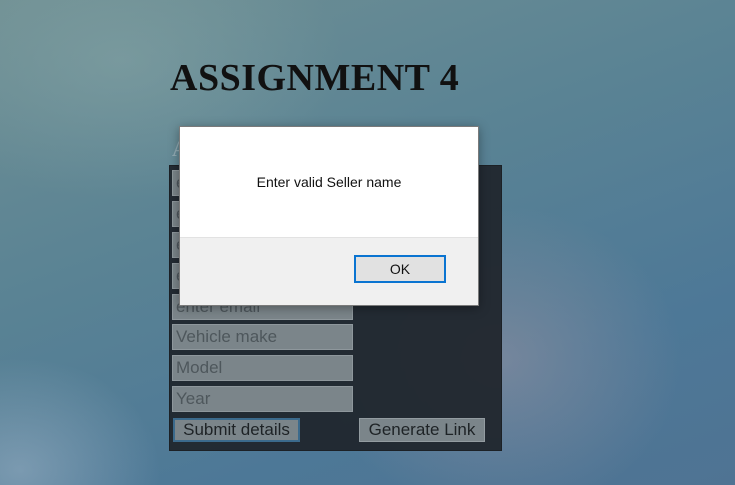 Image resolution: width=735 pixels, height=485 pixels. Describe the element at coordinates (236, 430) in the screenshot. I see `submit-details-button: Submit details` at that location.